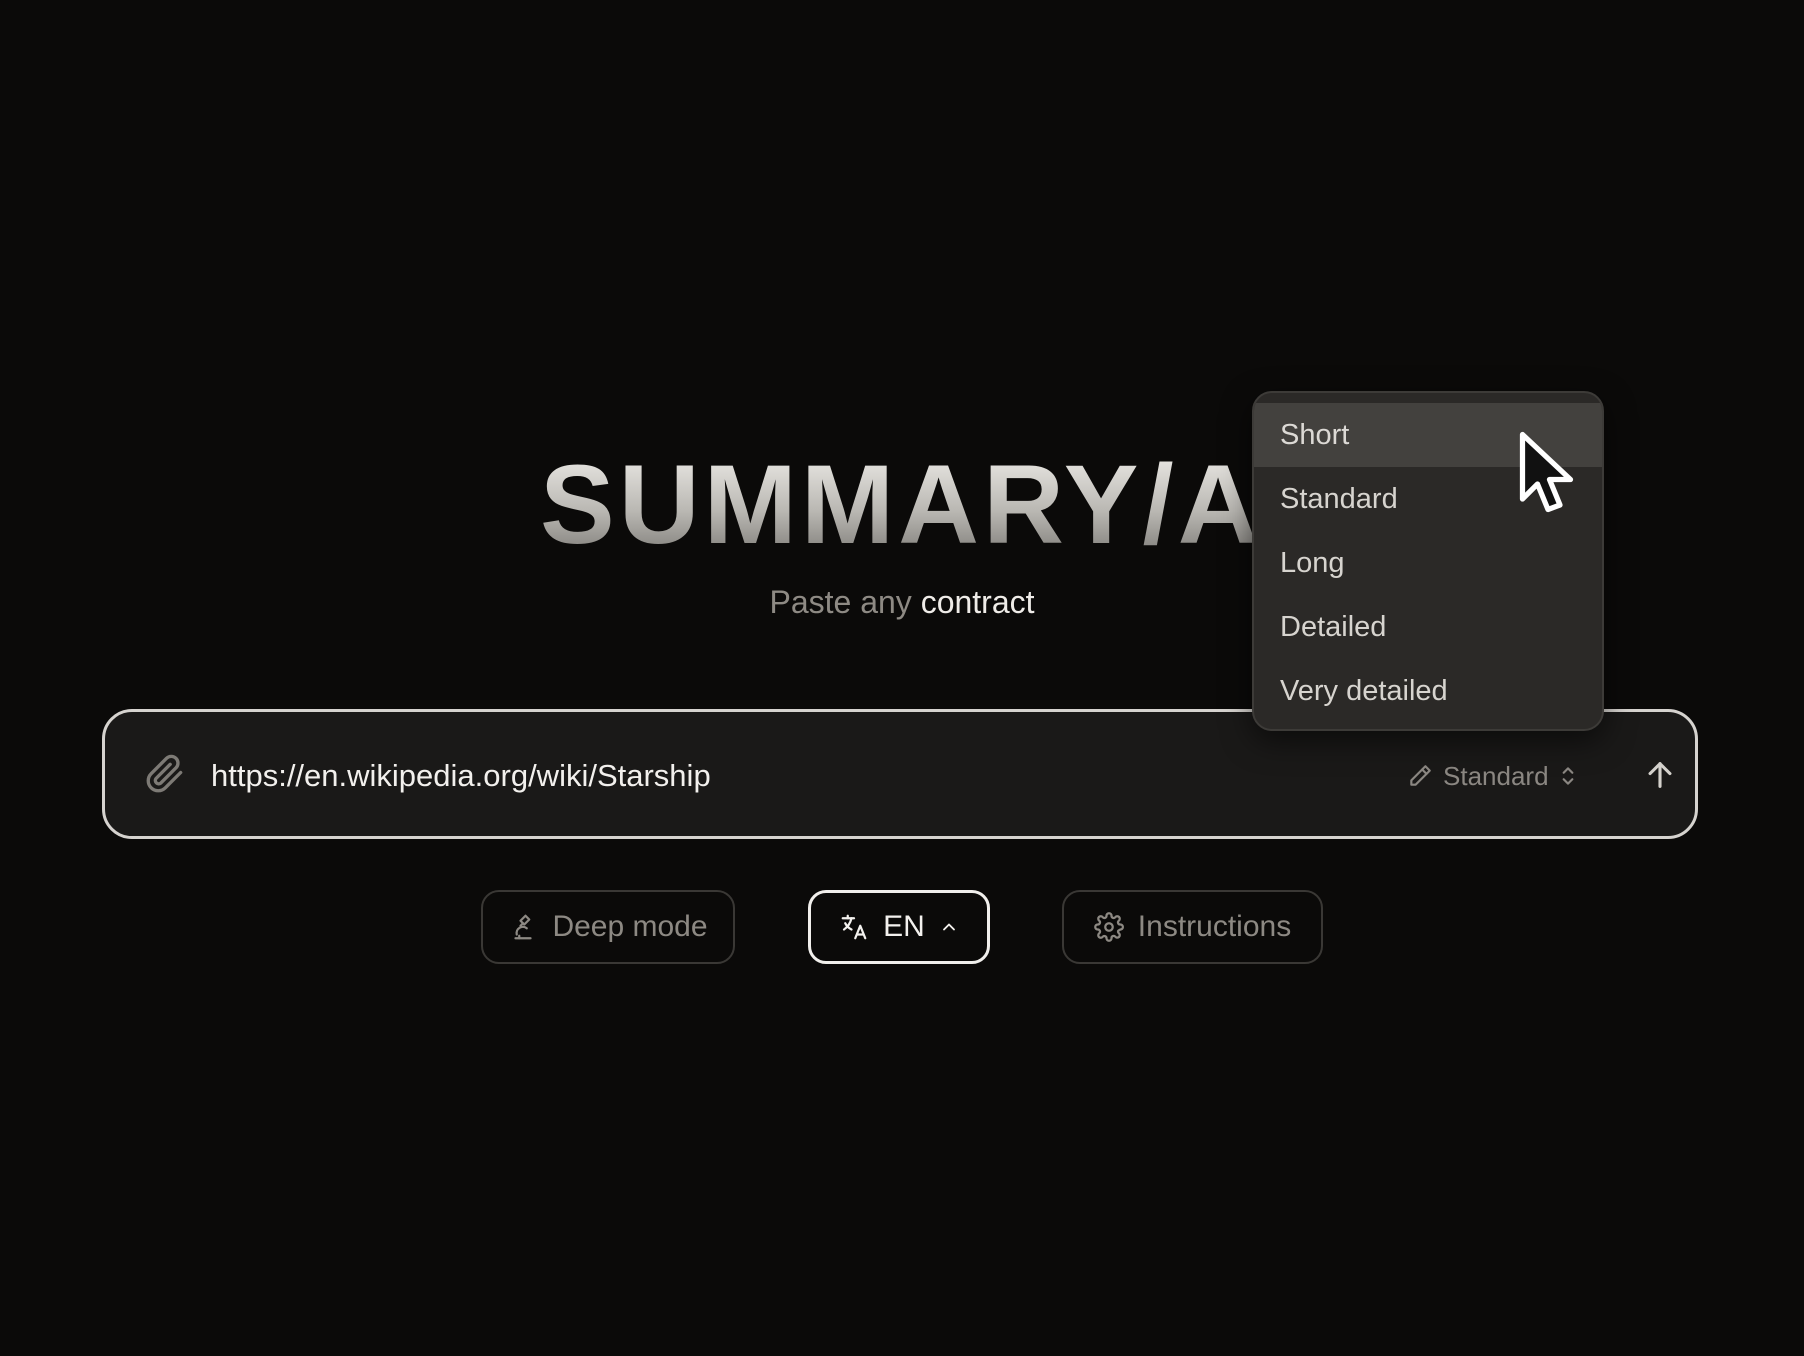  What do you see at coordinates (165, 774) in the screenshot?
I see `paperclip-icon` at bounding box center [165, 774].